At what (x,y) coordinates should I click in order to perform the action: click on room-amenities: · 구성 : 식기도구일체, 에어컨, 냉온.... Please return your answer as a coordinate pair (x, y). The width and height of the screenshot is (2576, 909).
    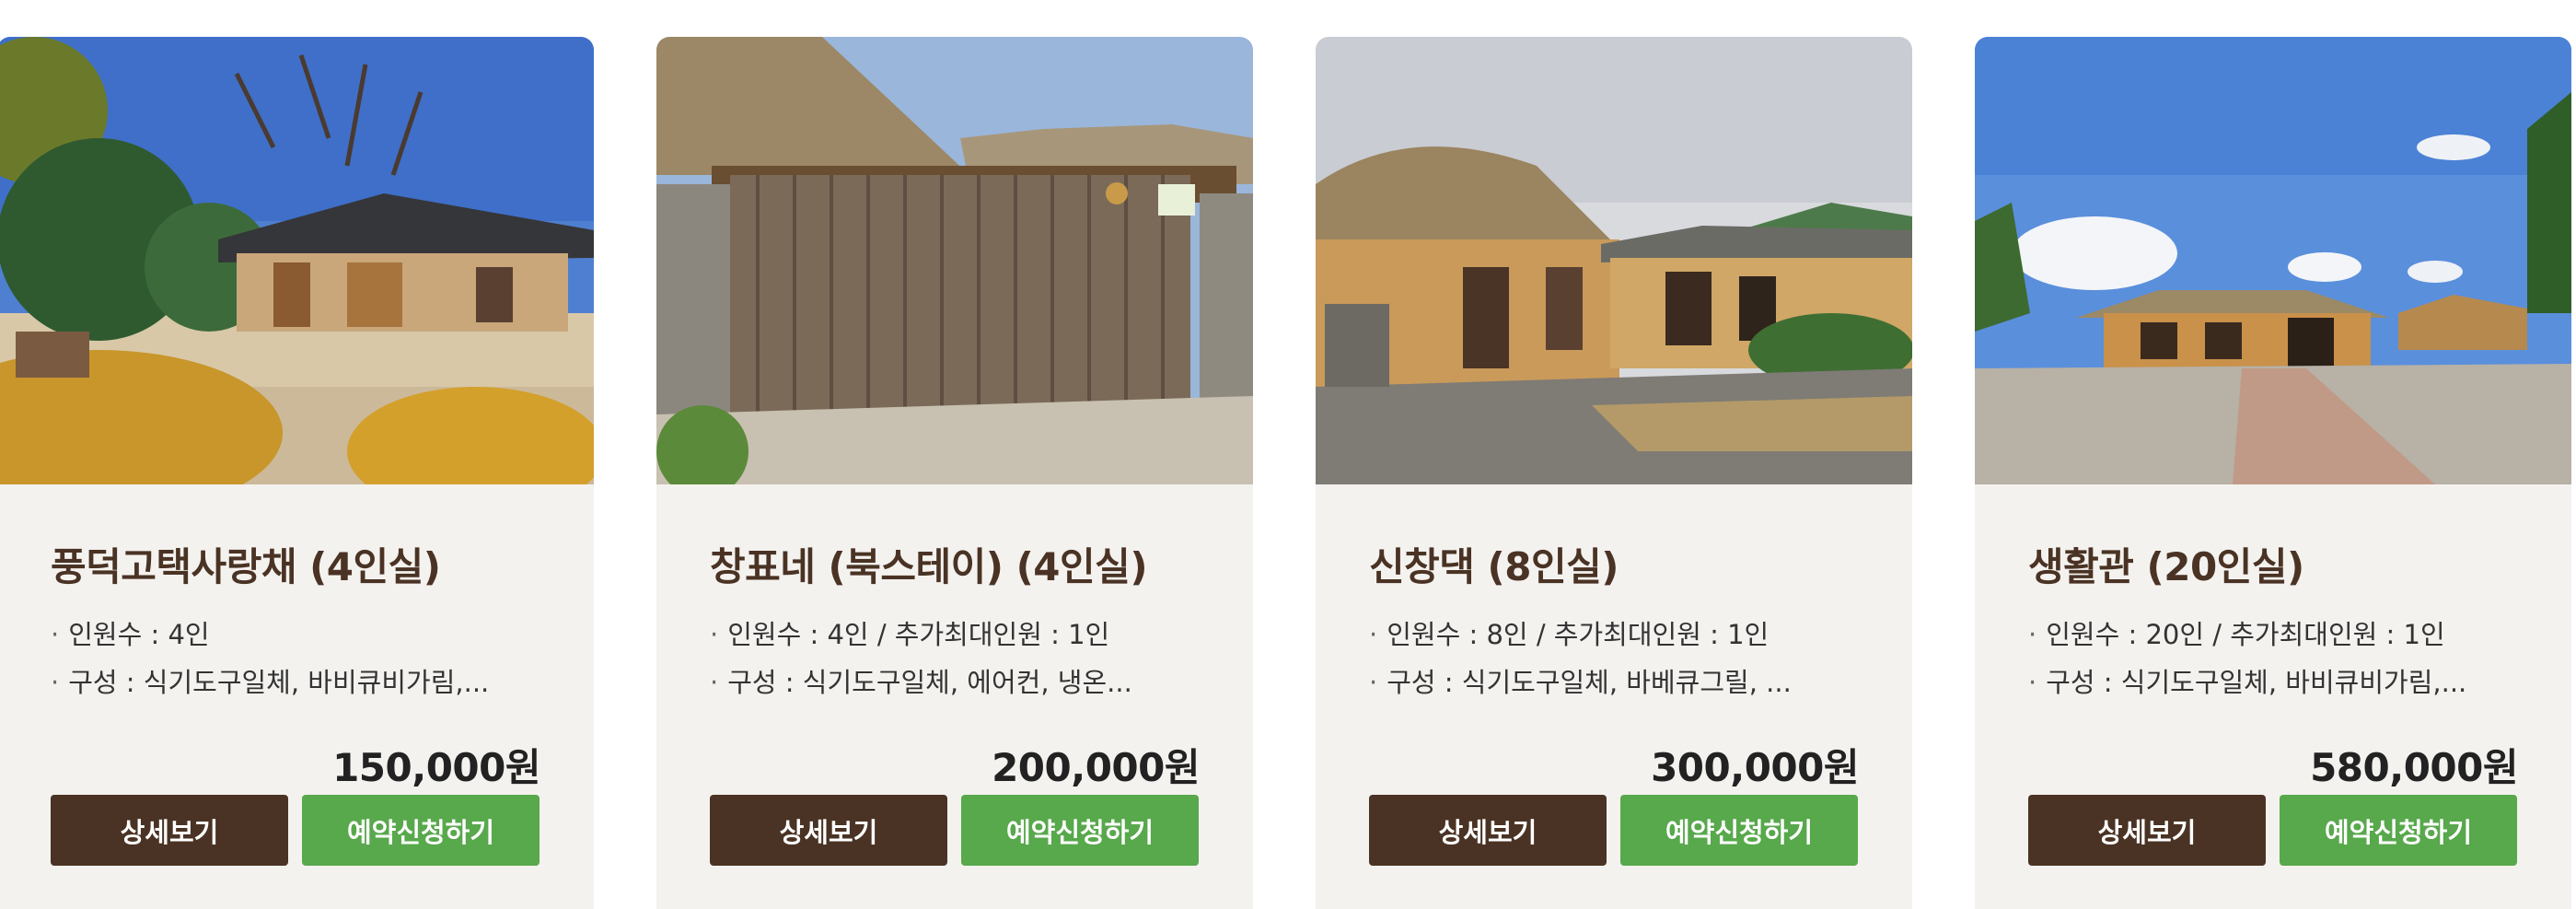
    Looking at the image, I should click on (921, 682).